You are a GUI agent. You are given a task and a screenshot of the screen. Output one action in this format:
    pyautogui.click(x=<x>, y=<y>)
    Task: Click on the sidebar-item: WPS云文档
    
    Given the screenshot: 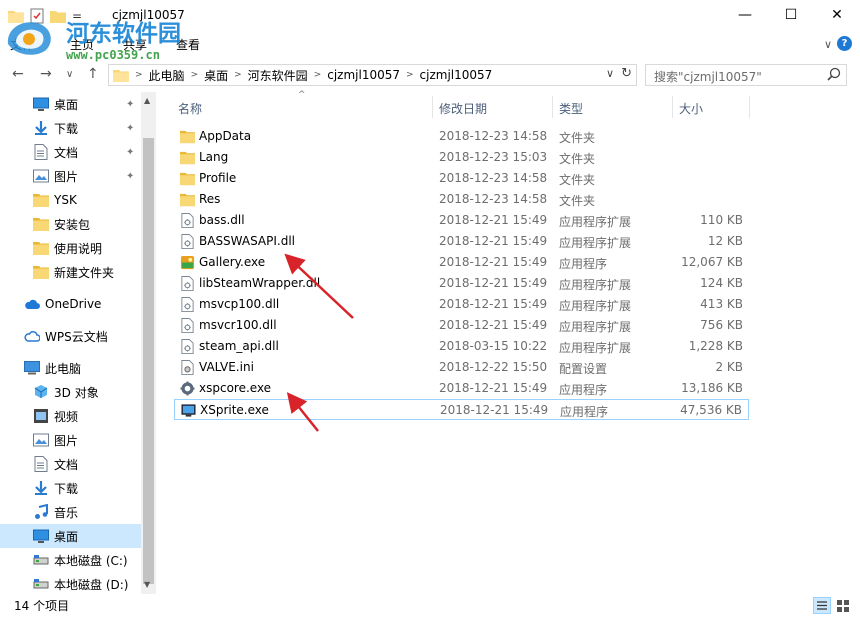 What is the action you would take?
    pyautogui.click(x=70, y=336)
    